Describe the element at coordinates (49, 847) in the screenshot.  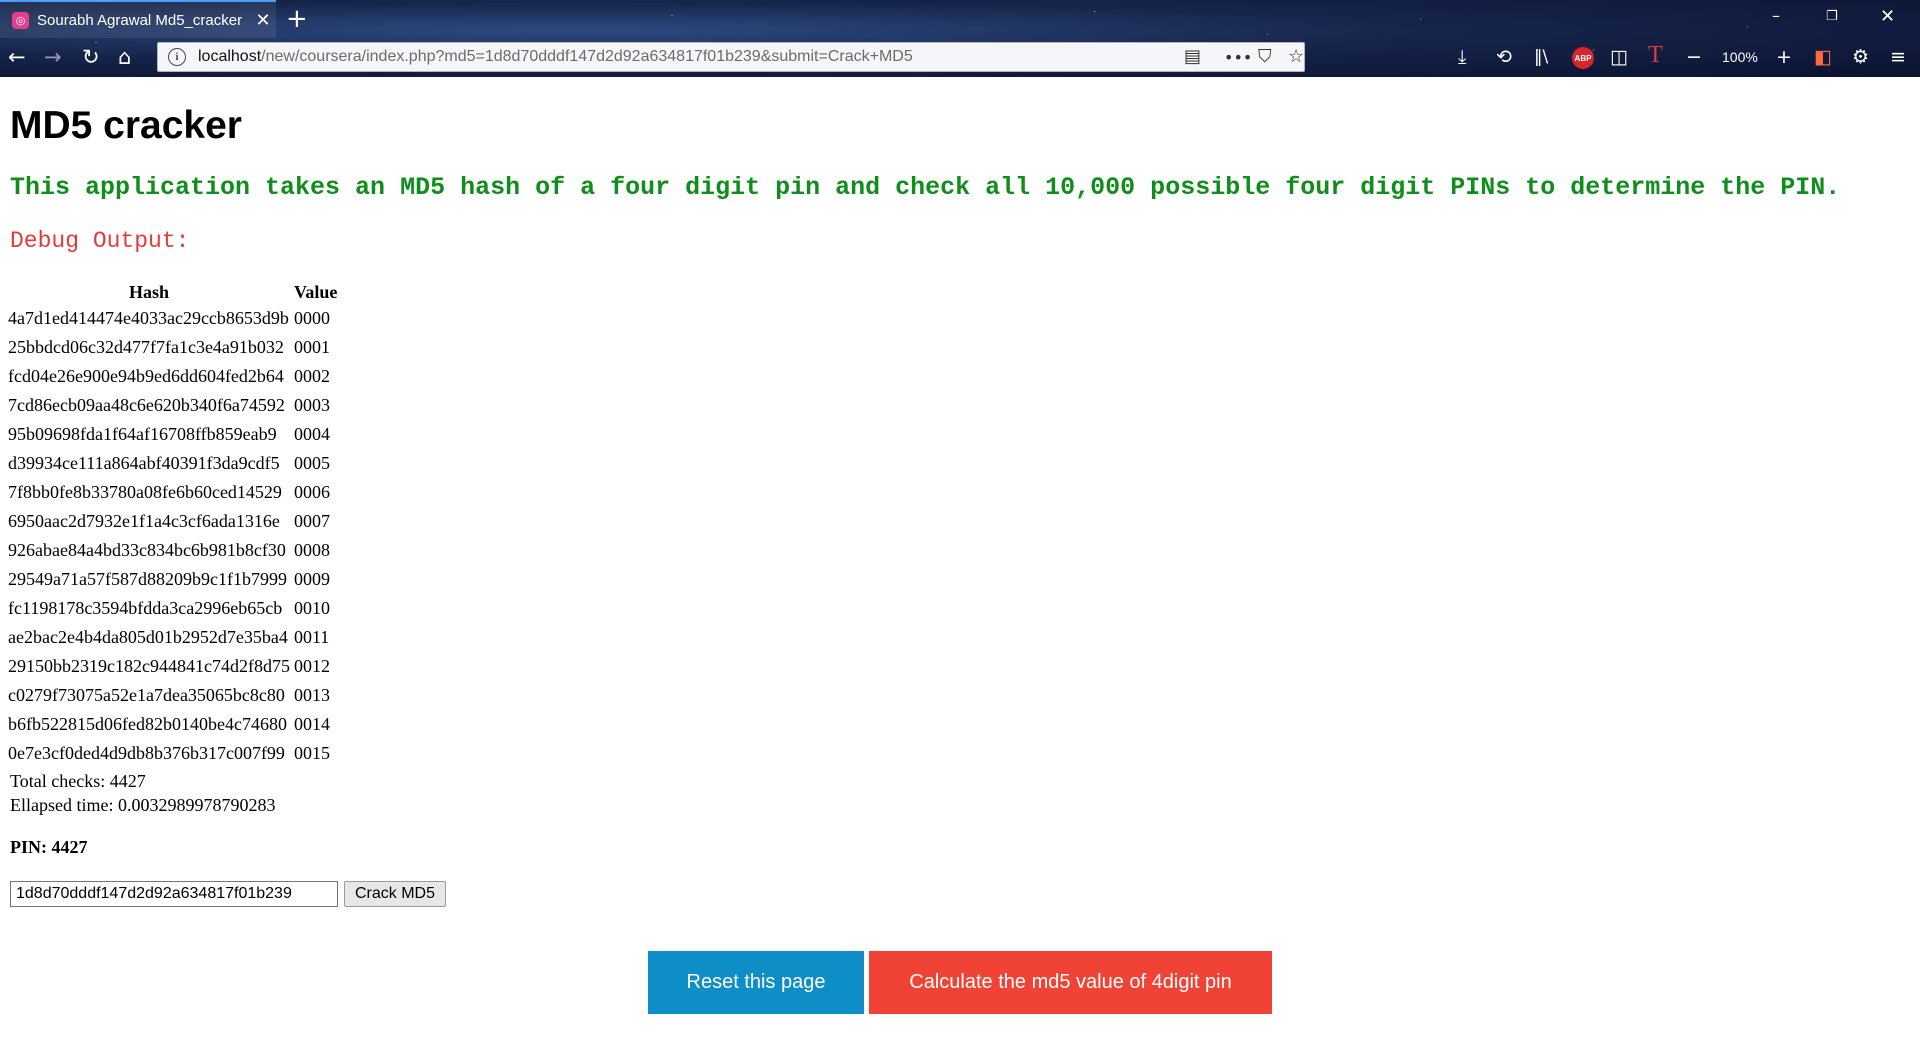
I see `pin-result: PIN: 4427` at that location.